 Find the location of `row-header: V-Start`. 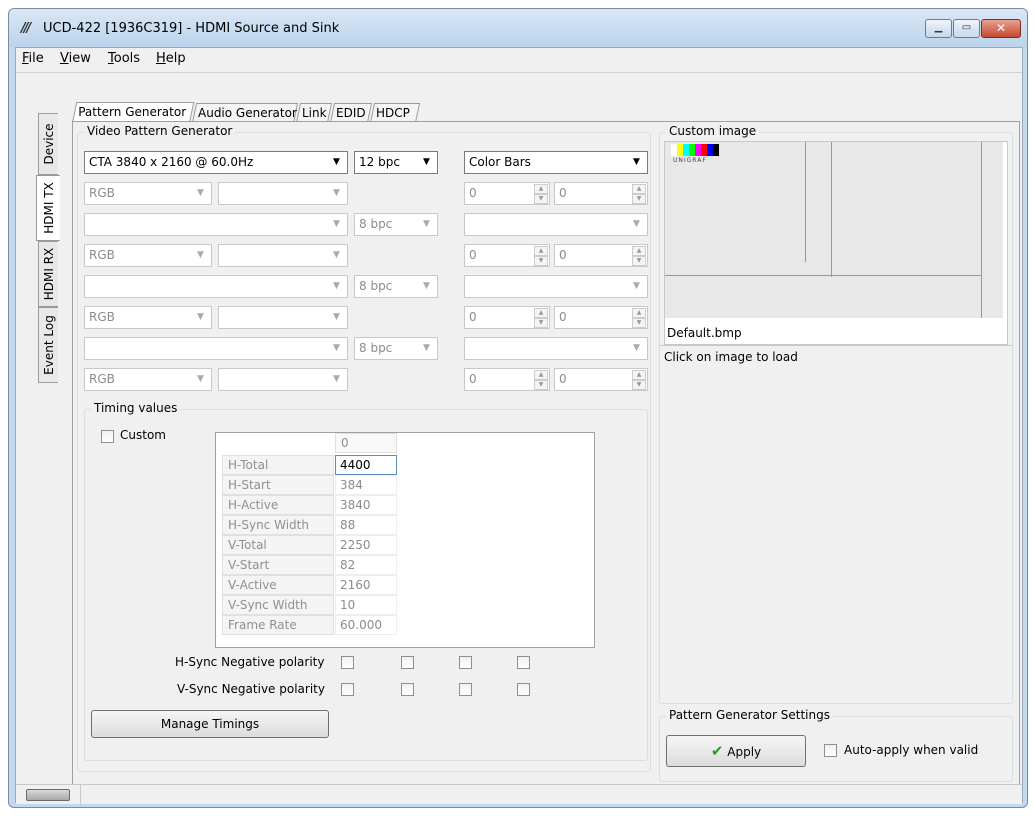

row-header: V-Start is located at coordinates (278, 565).